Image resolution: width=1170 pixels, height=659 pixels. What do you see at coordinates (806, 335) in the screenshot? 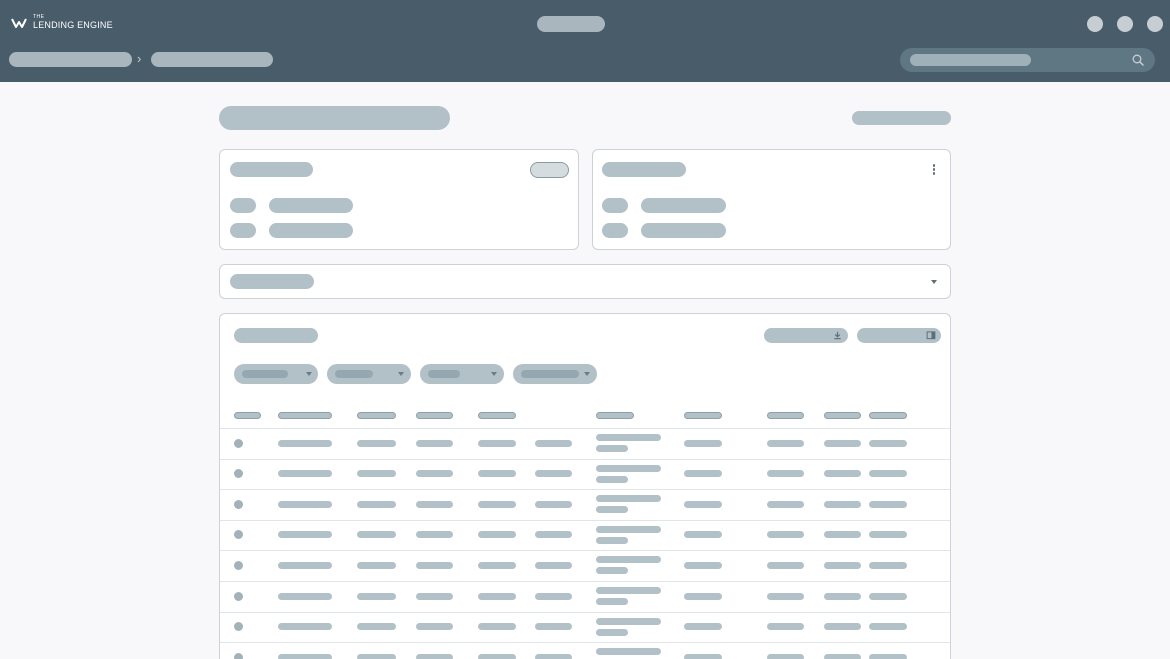
I see `export-button` at bounding box center [806, 335].